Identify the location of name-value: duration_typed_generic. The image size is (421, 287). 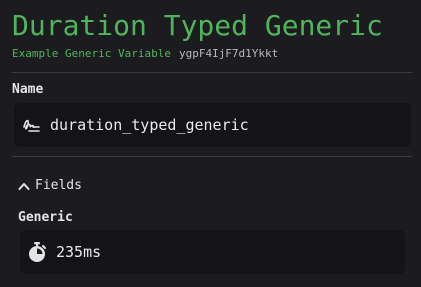
(149, 125).